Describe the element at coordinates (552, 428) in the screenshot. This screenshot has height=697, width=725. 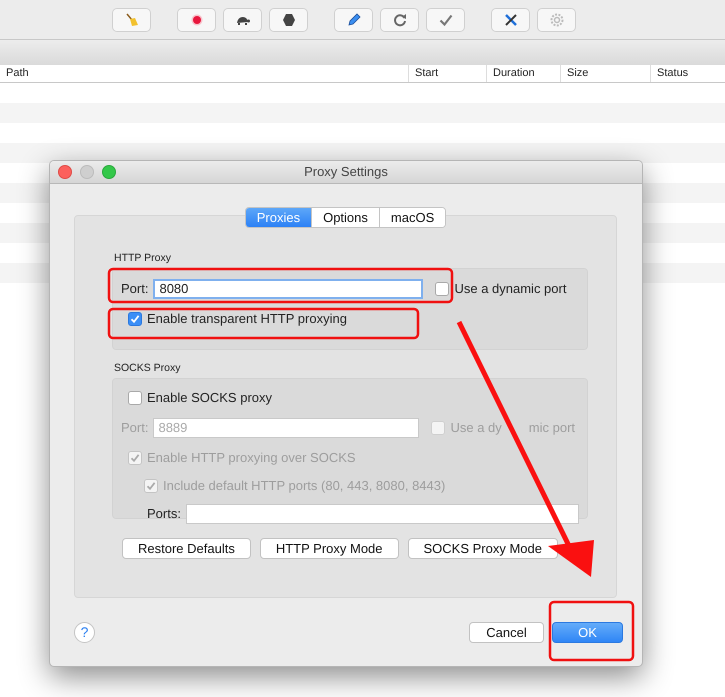
I see `checkbox-label: mic port` at that location.